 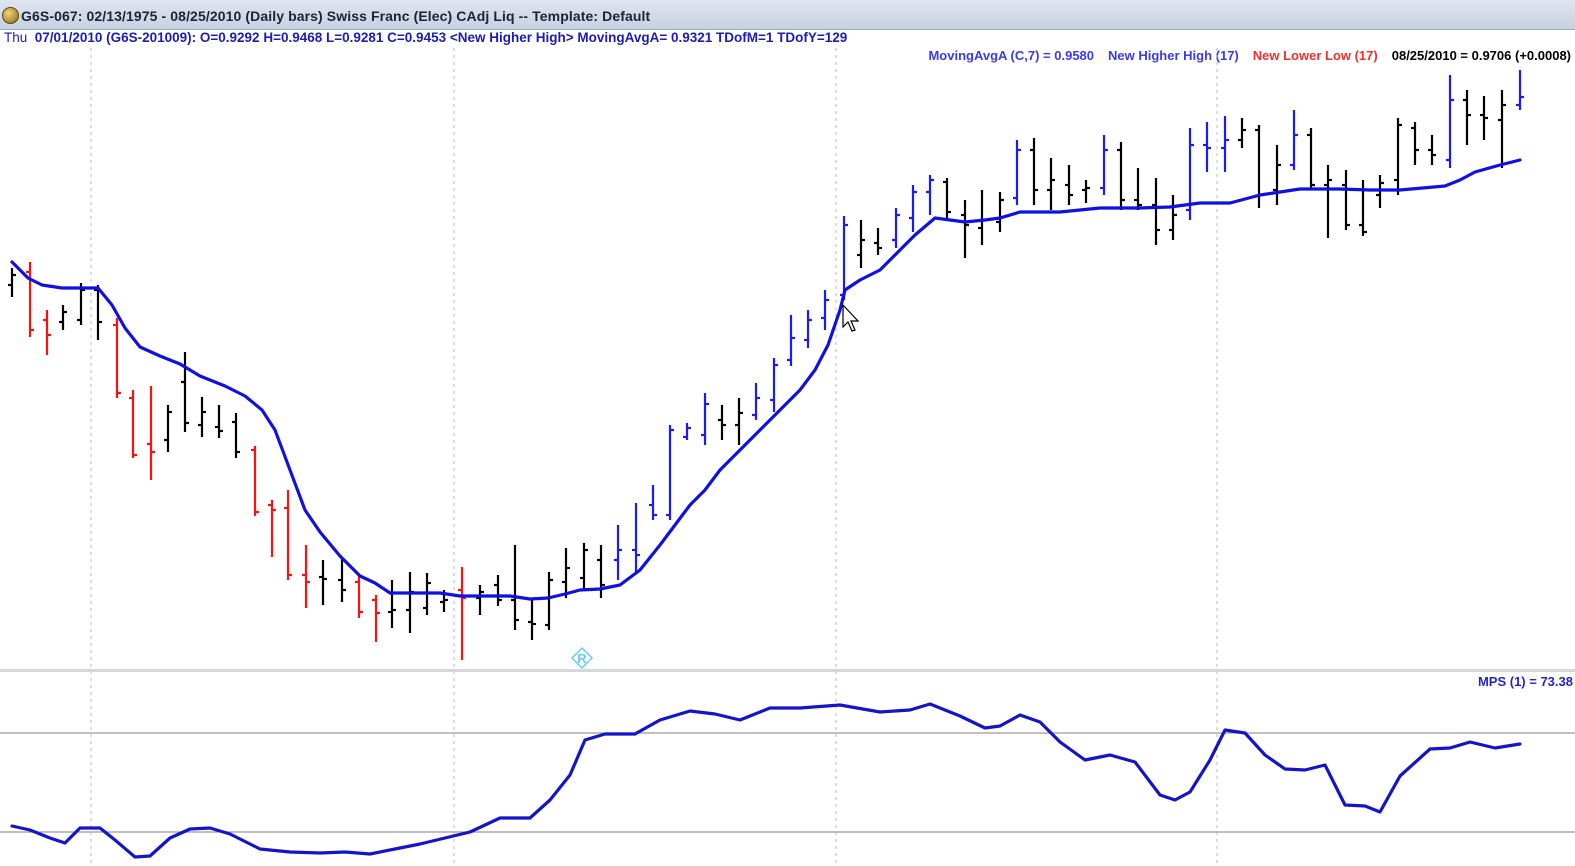 I want to click on pane-divider, so click(x=787, y=670).